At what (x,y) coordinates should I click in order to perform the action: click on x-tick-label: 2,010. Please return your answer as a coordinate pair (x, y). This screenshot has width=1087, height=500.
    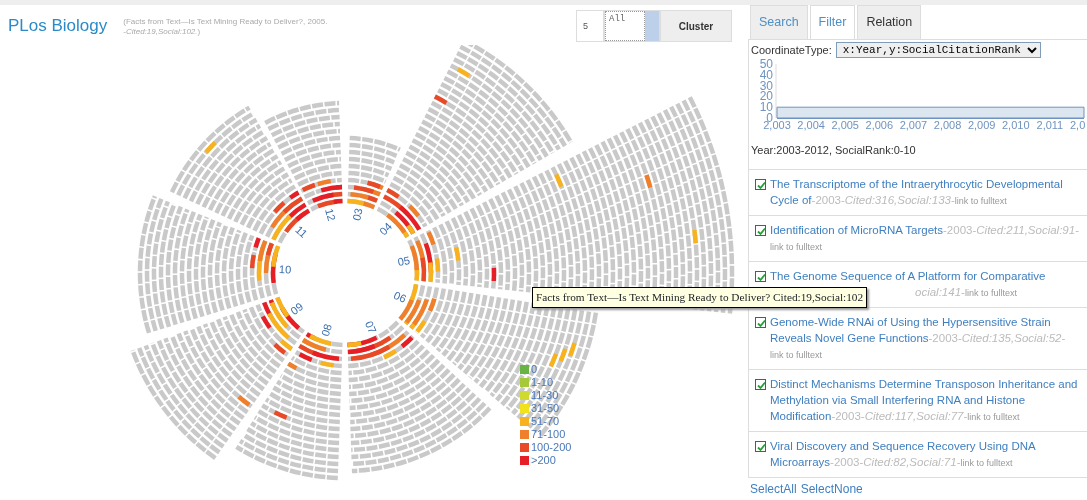
    Looking at the image, I should click on (1016, 125).